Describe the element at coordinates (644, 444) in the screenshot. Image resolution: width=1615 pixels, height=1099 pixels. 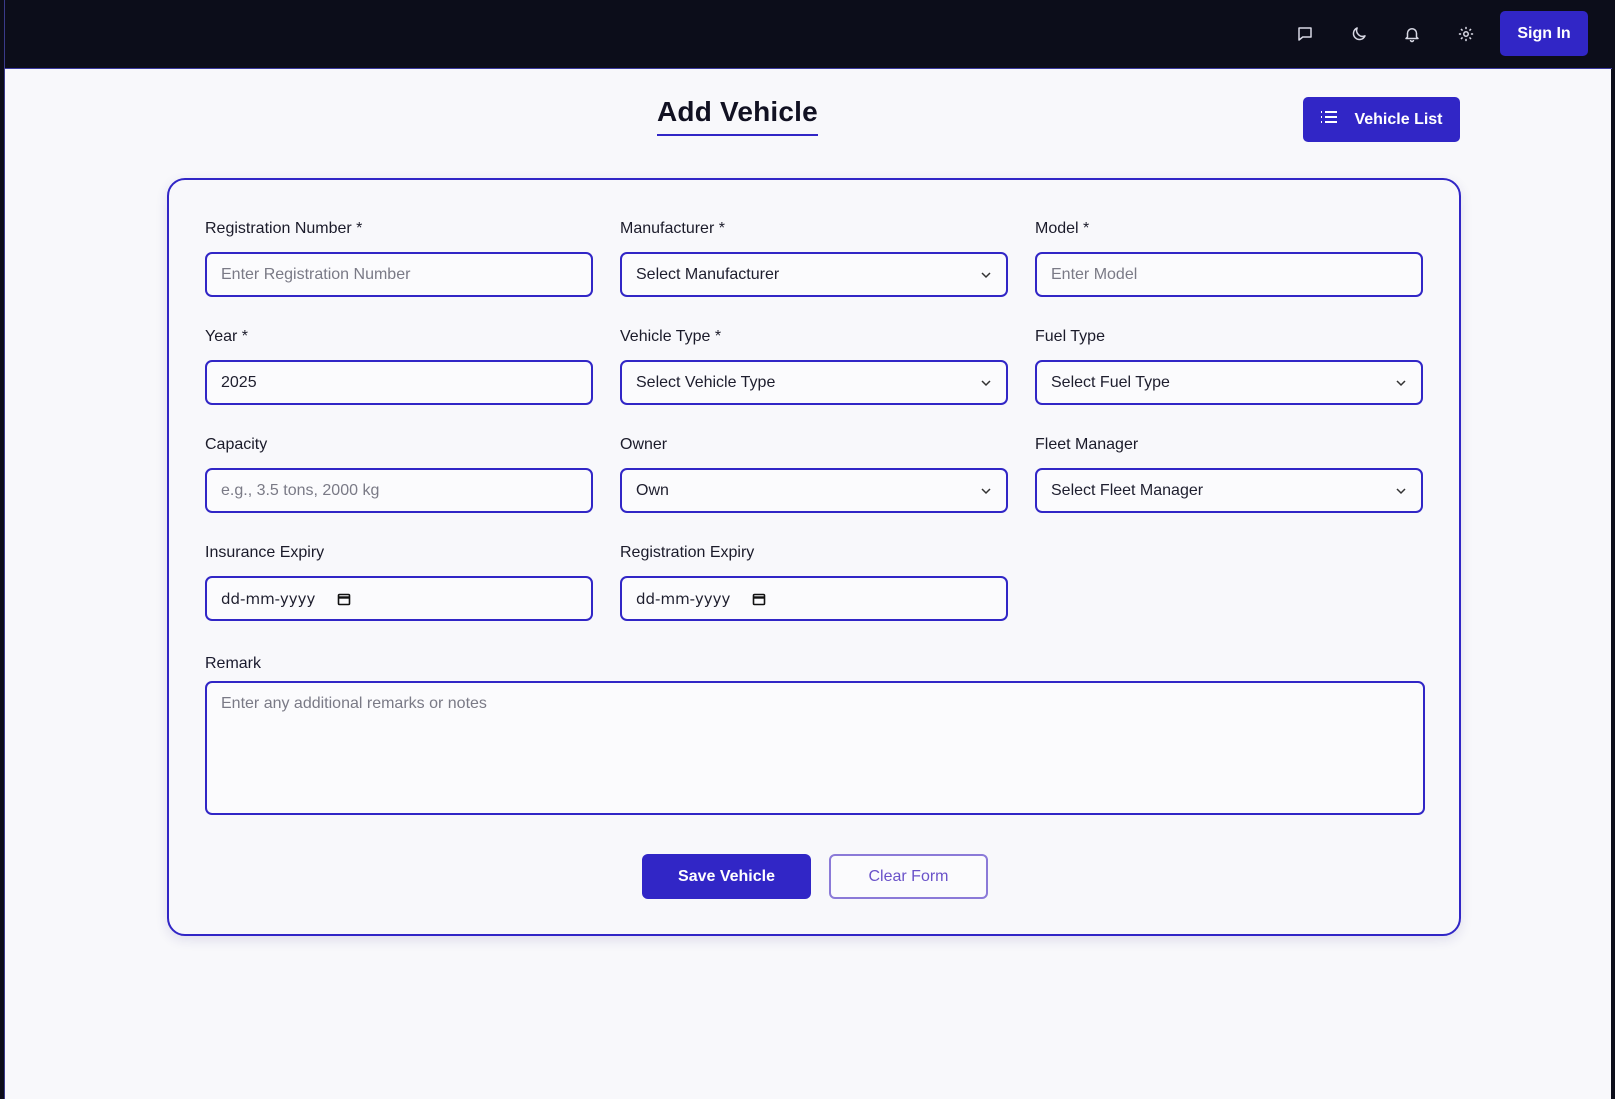
I see `owner-label: Owner` at that location.